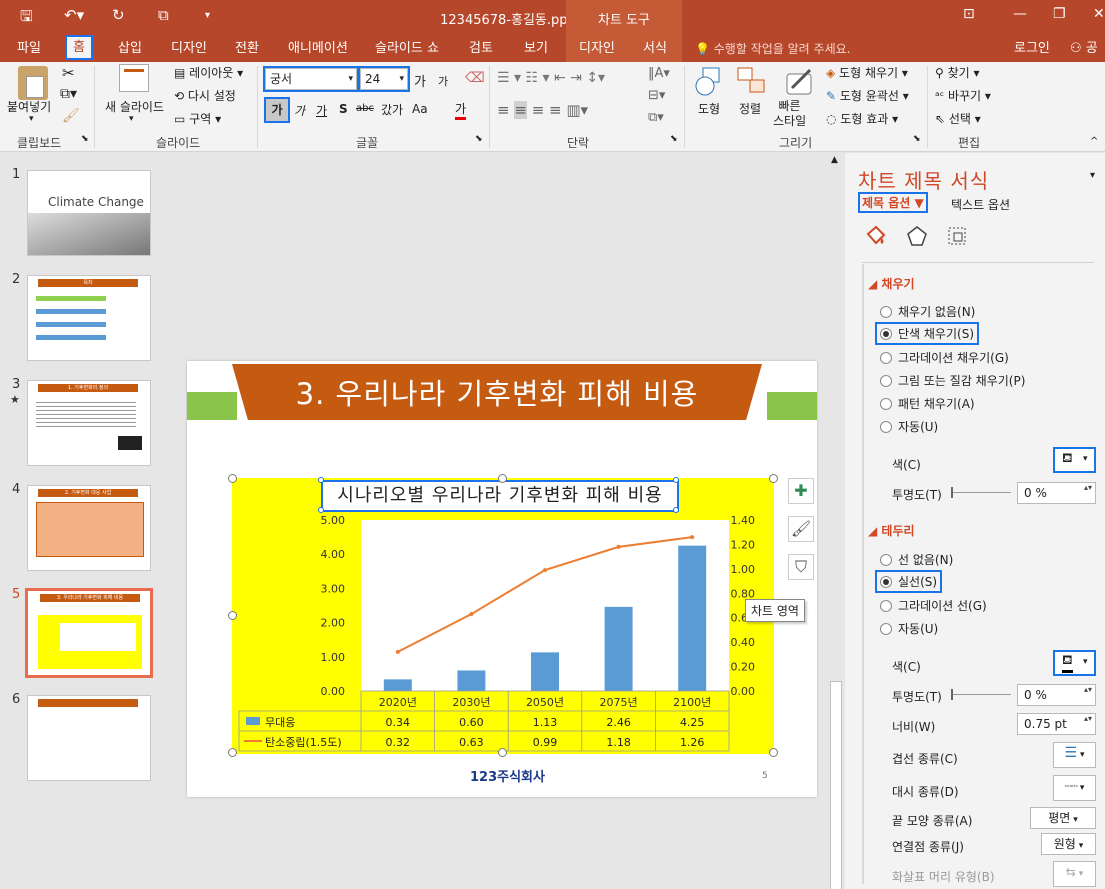  Describe the element at coordinates (134, 78) in the screenshot. I see `new-slide-icon` at that location.